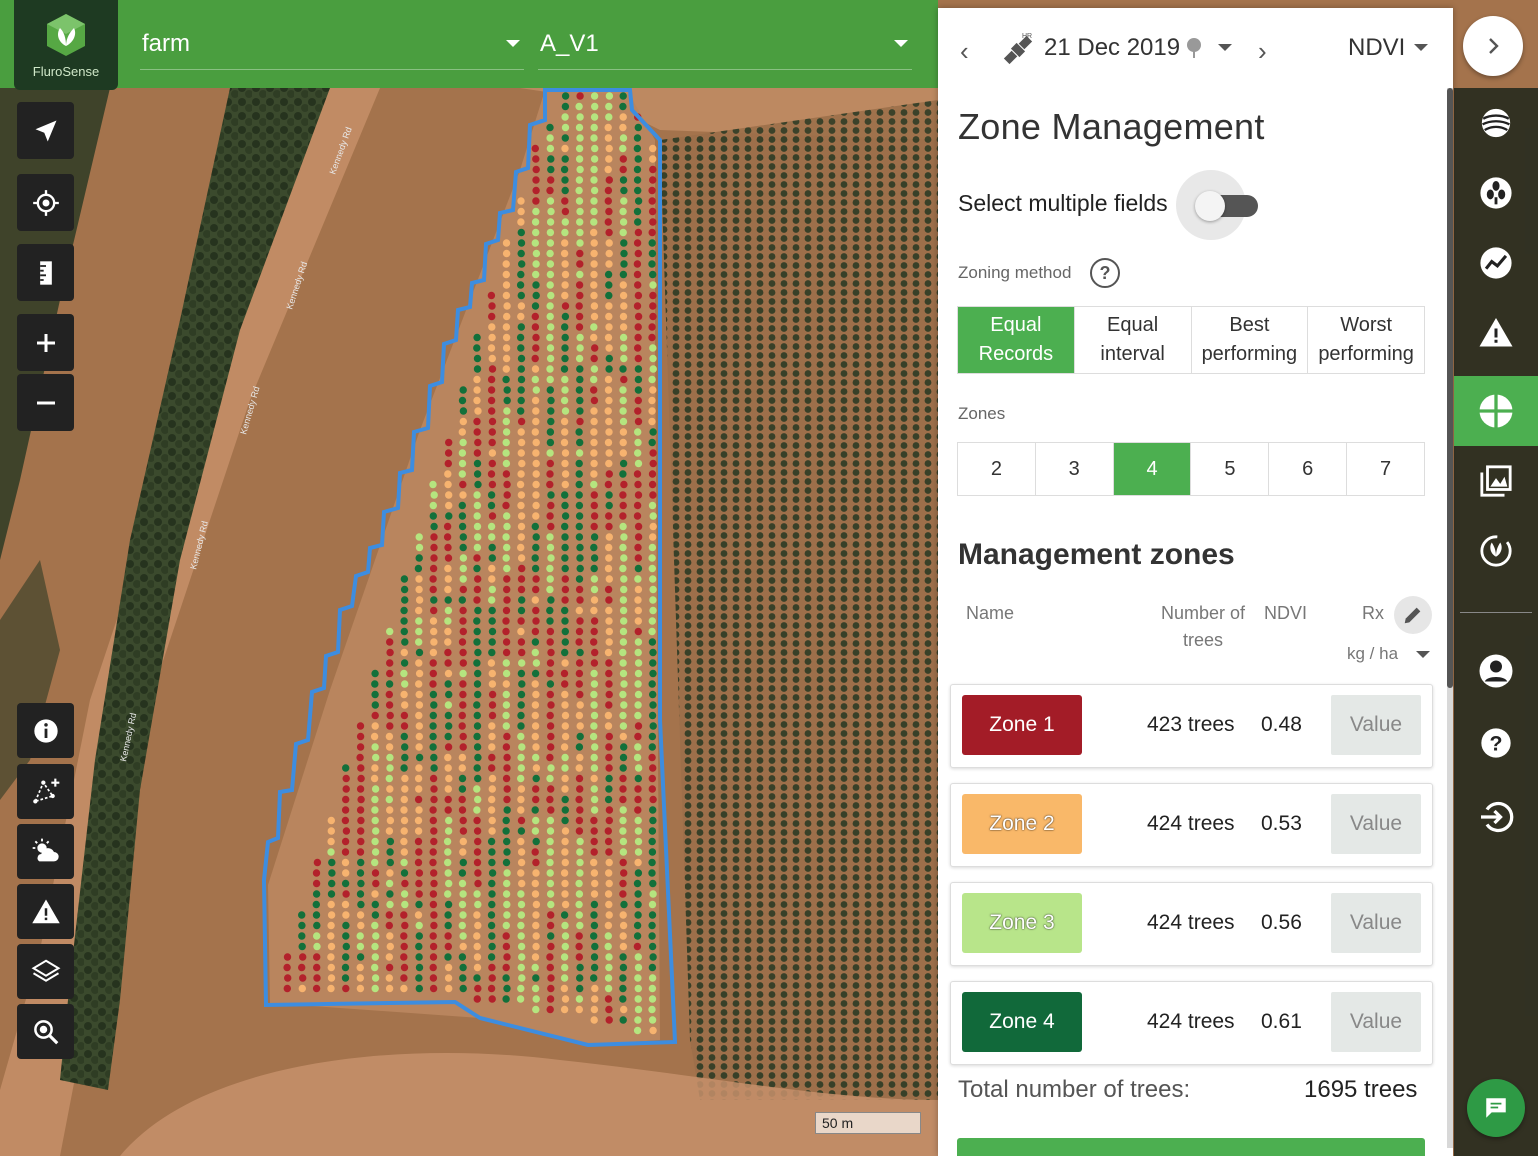 Image resolution: width=1538 pixels, height=1156 pixels. I want to click on zone-count-3: 3, so click(1075, 469).